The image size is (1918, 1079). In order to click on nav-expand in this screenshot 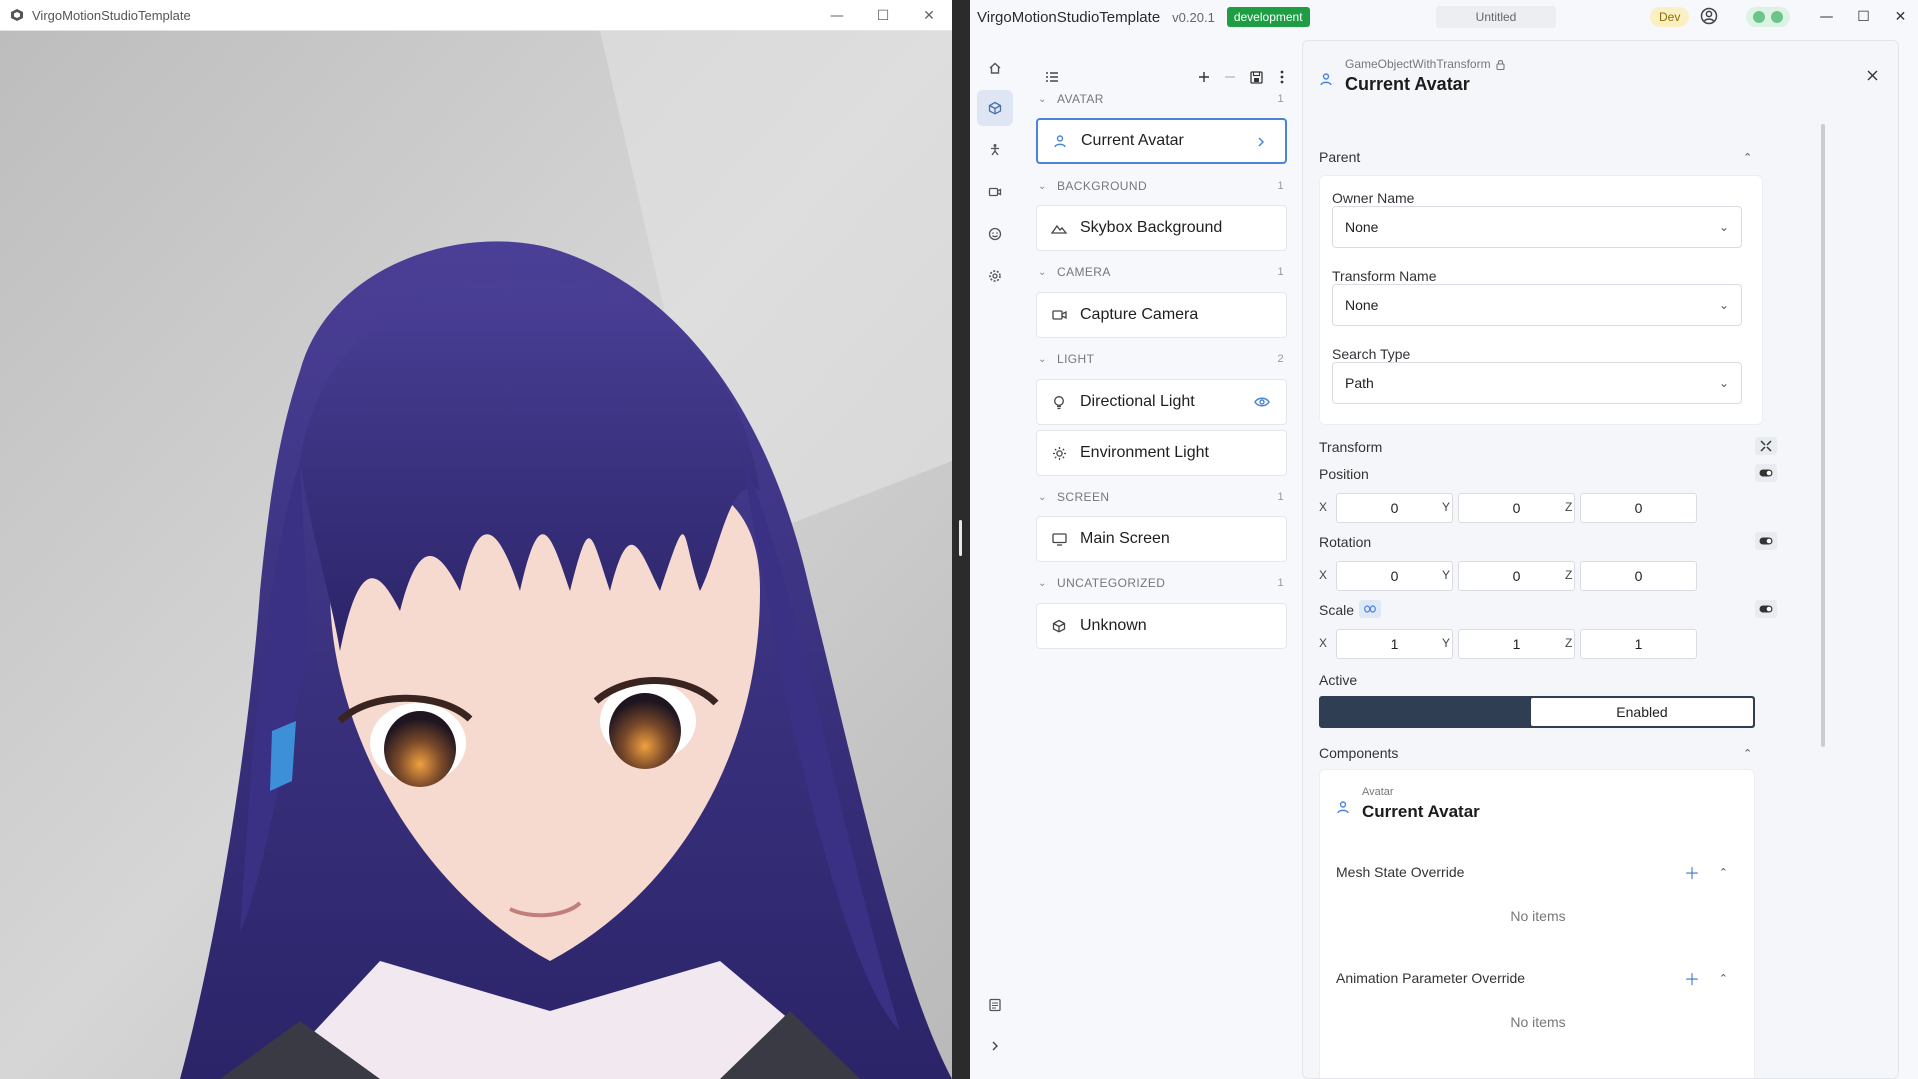, I will do `click(995, 1046)`.